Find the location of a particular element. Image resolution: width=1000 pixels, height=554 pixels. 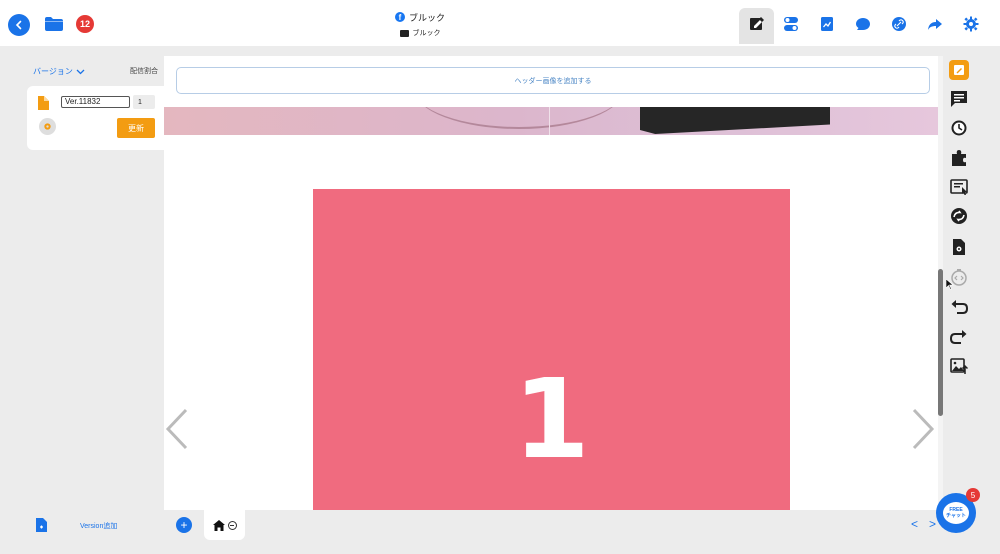

distribution-label: 配信割合 is located at coordinates (144, 71).